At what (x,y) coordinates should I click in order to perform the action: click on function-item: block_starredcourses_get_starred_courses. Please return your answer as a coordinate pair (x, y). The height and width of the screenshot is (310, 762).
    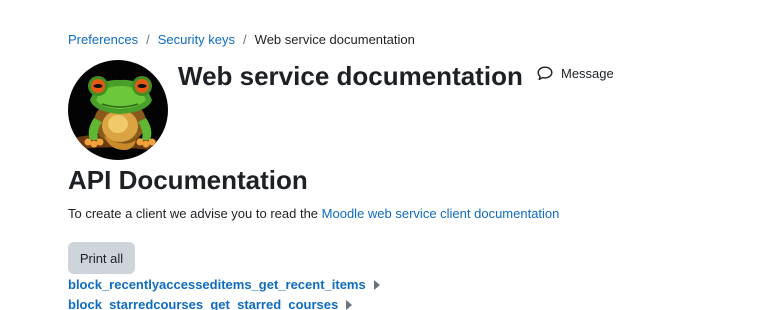
    Looking at the image, I should click on (210, 303).